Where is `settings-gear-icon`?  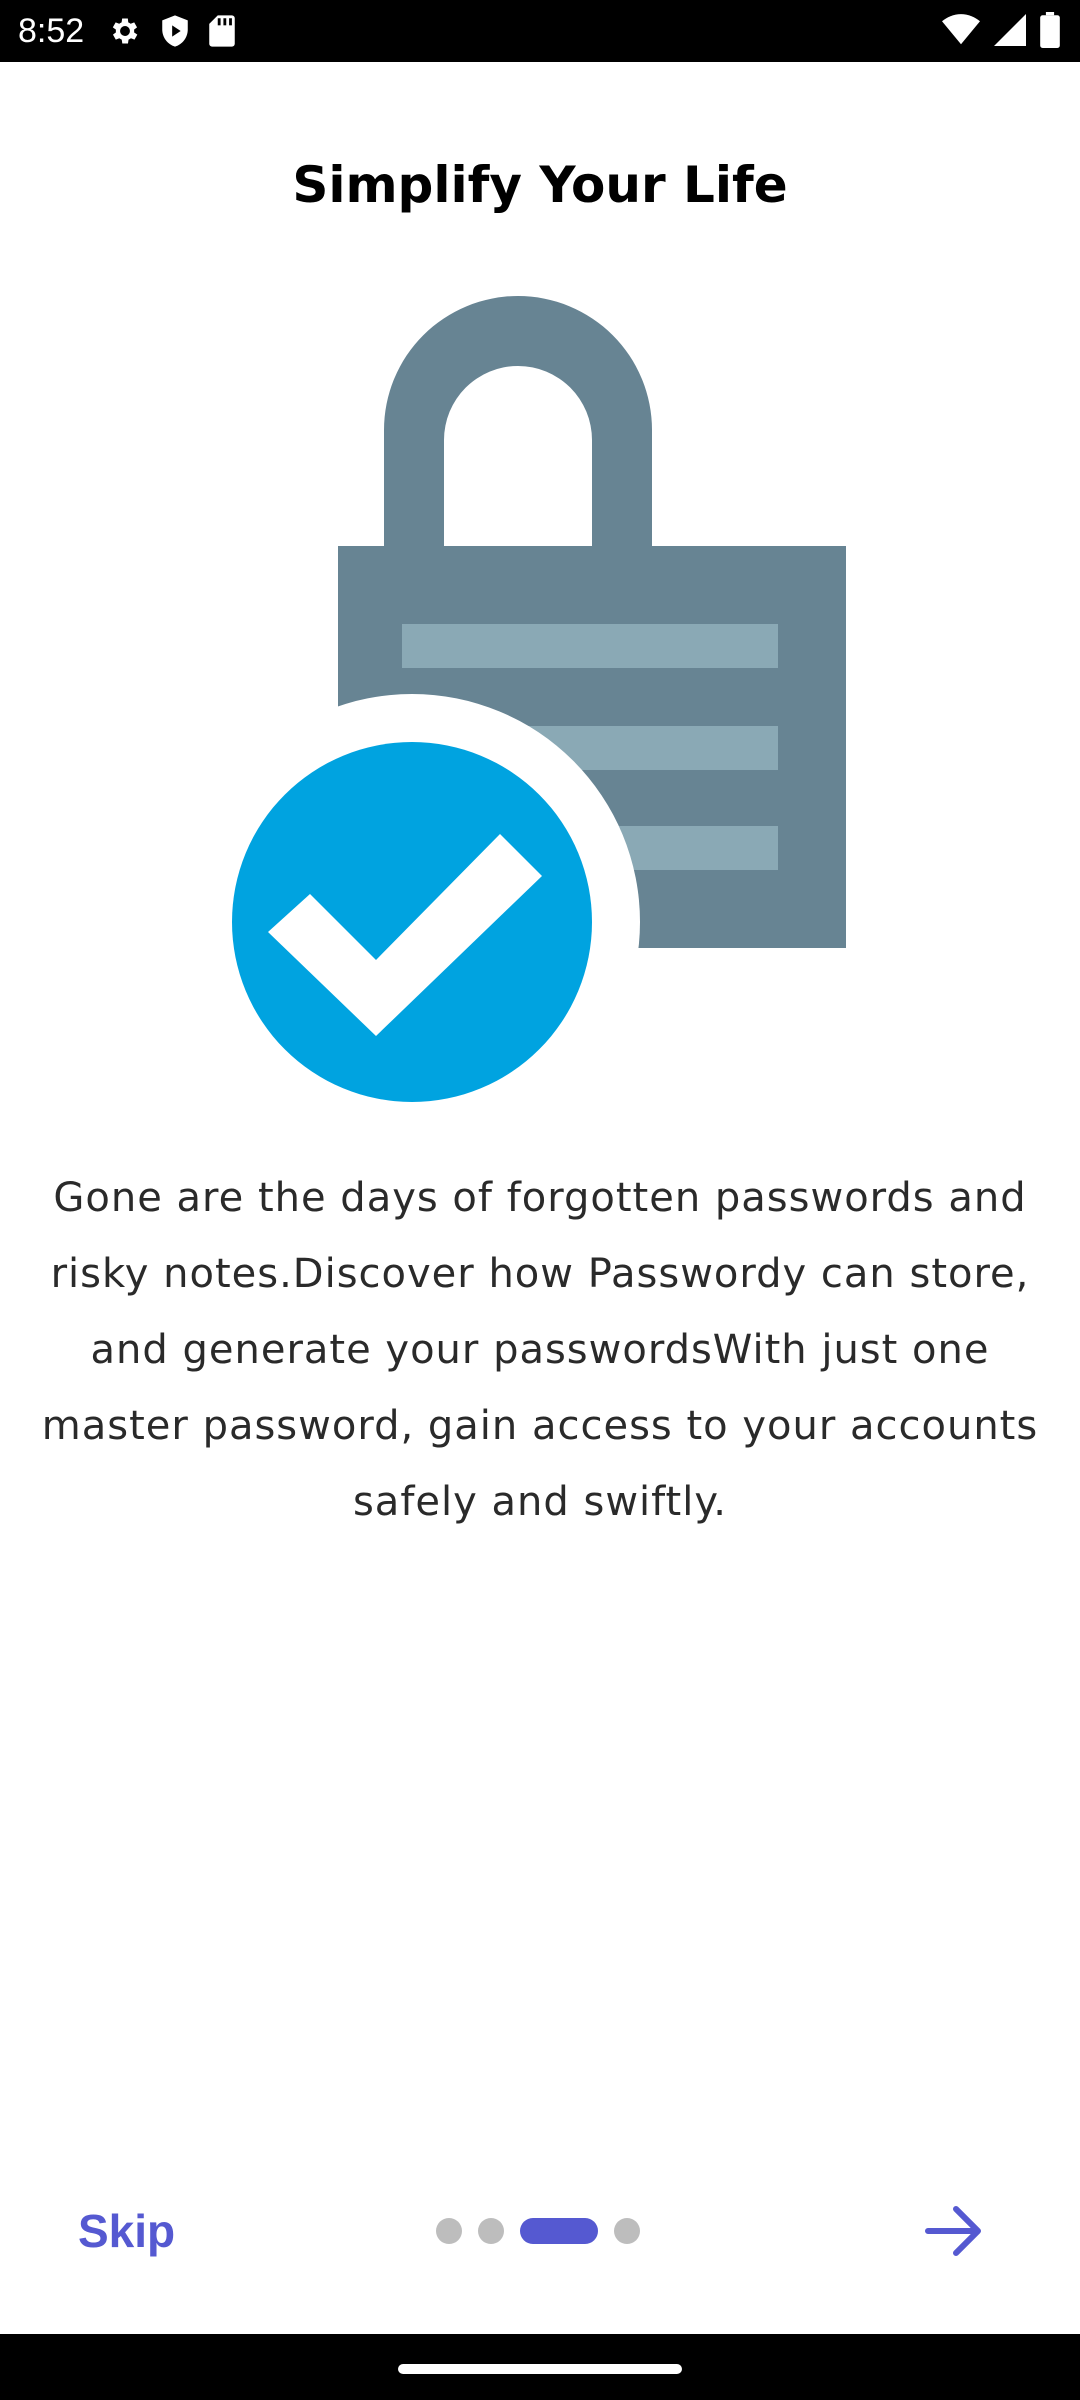
settings-gear-icon is located at coordinates (125, 31).